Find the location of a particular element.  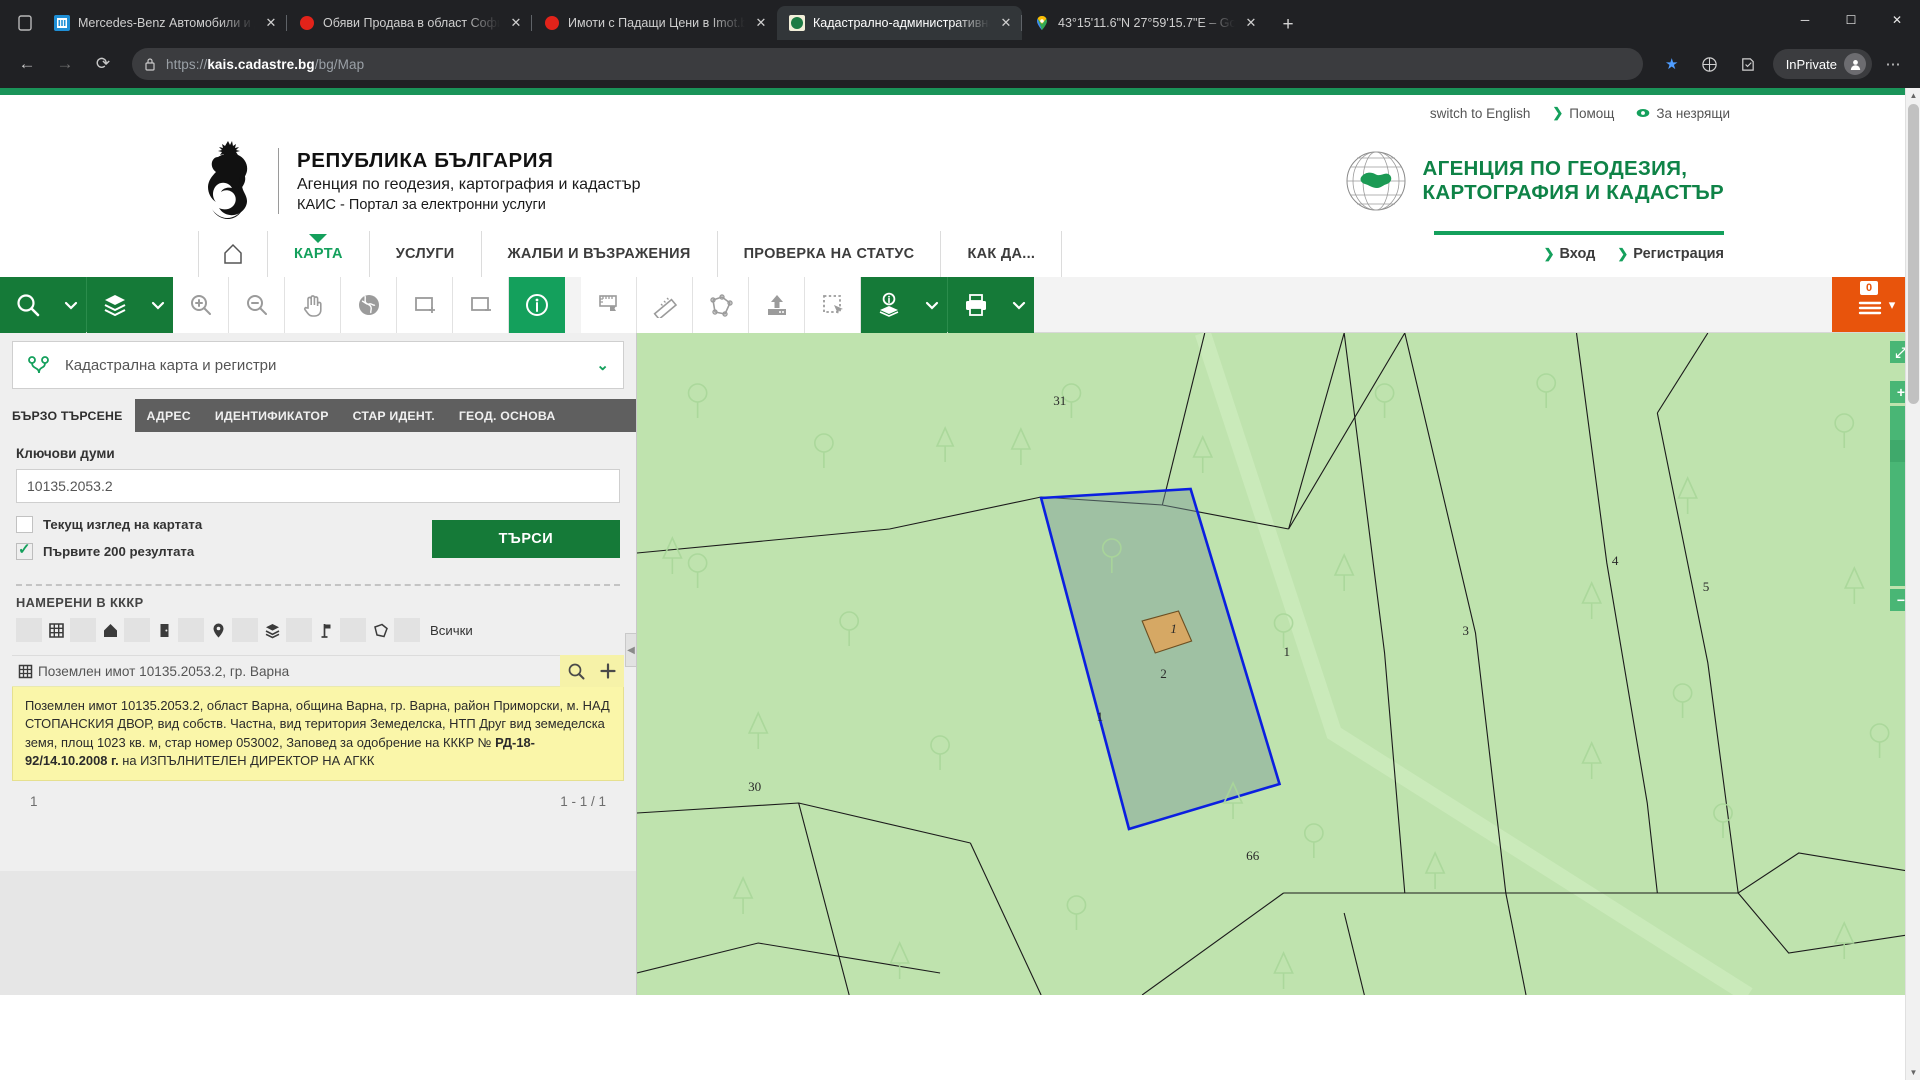

layer-select: Кадастрална карта и регистри ⌄ is located at coordinates (318, 365).